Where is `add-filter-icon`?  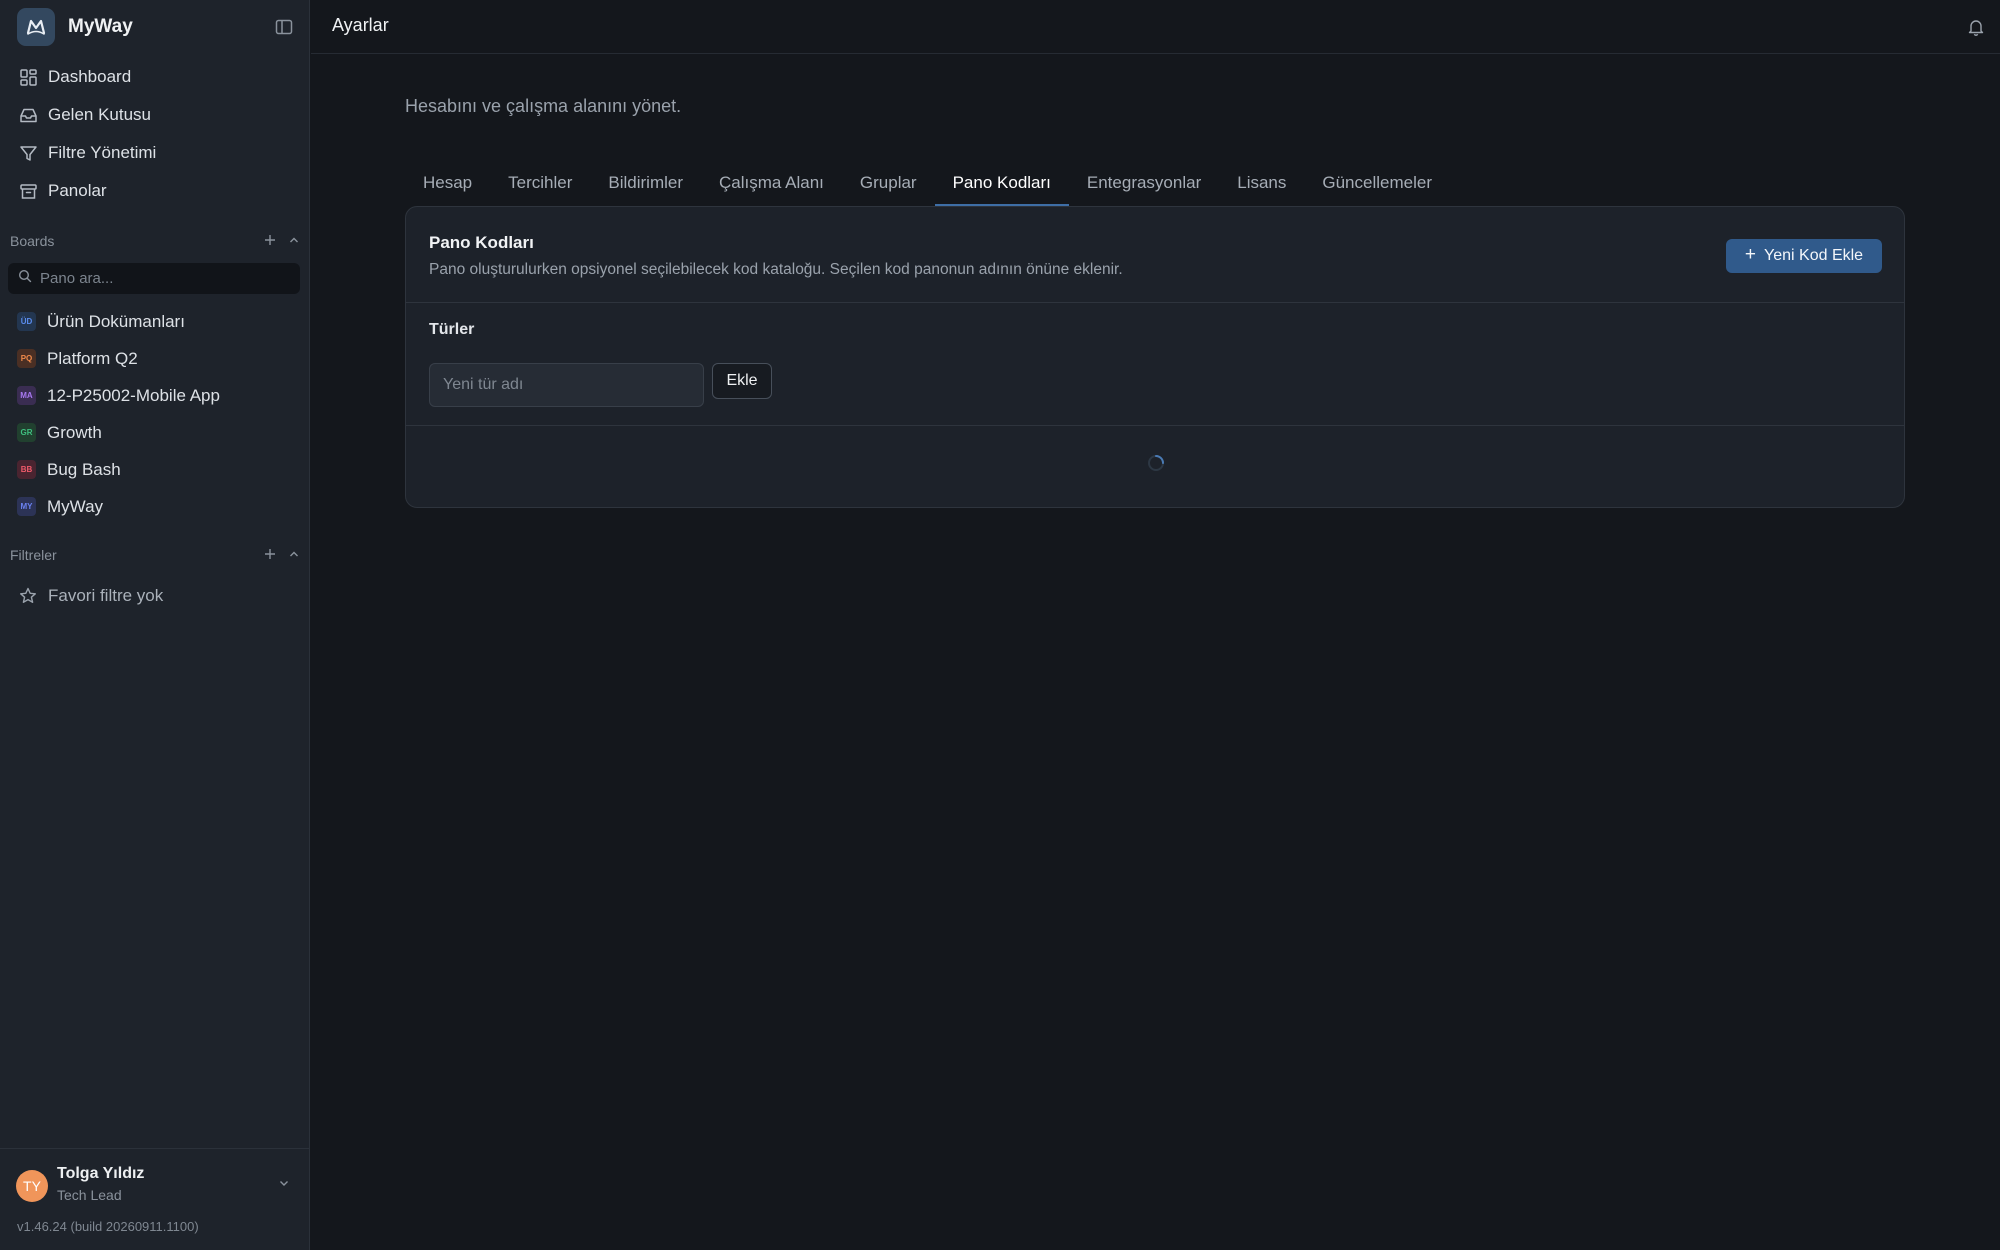
add-filter-icon is located at coordinates (270, 555).